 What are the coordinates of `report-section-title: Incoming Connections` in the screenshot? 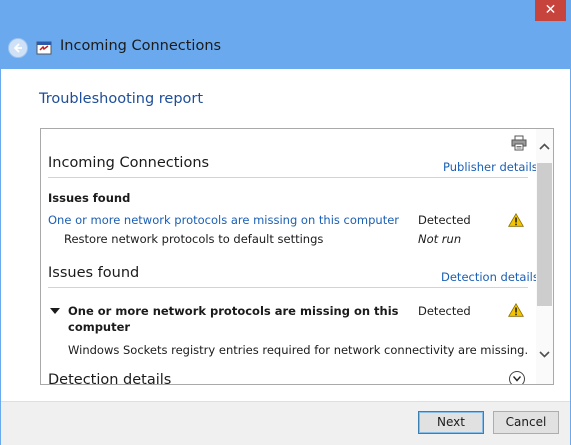 It's located at (129, 163).